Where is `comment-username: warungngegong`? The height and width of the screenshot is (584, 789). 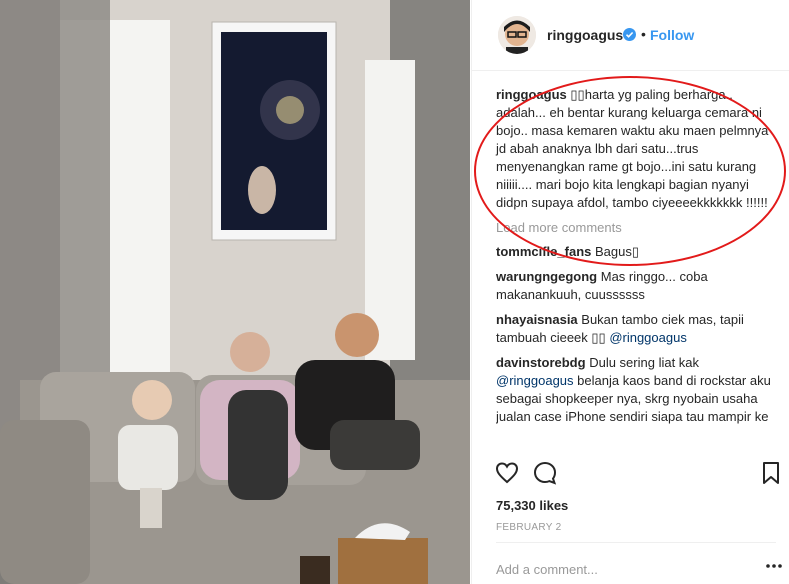 comment-username: warungngegong is located at coordinates (546, 276).